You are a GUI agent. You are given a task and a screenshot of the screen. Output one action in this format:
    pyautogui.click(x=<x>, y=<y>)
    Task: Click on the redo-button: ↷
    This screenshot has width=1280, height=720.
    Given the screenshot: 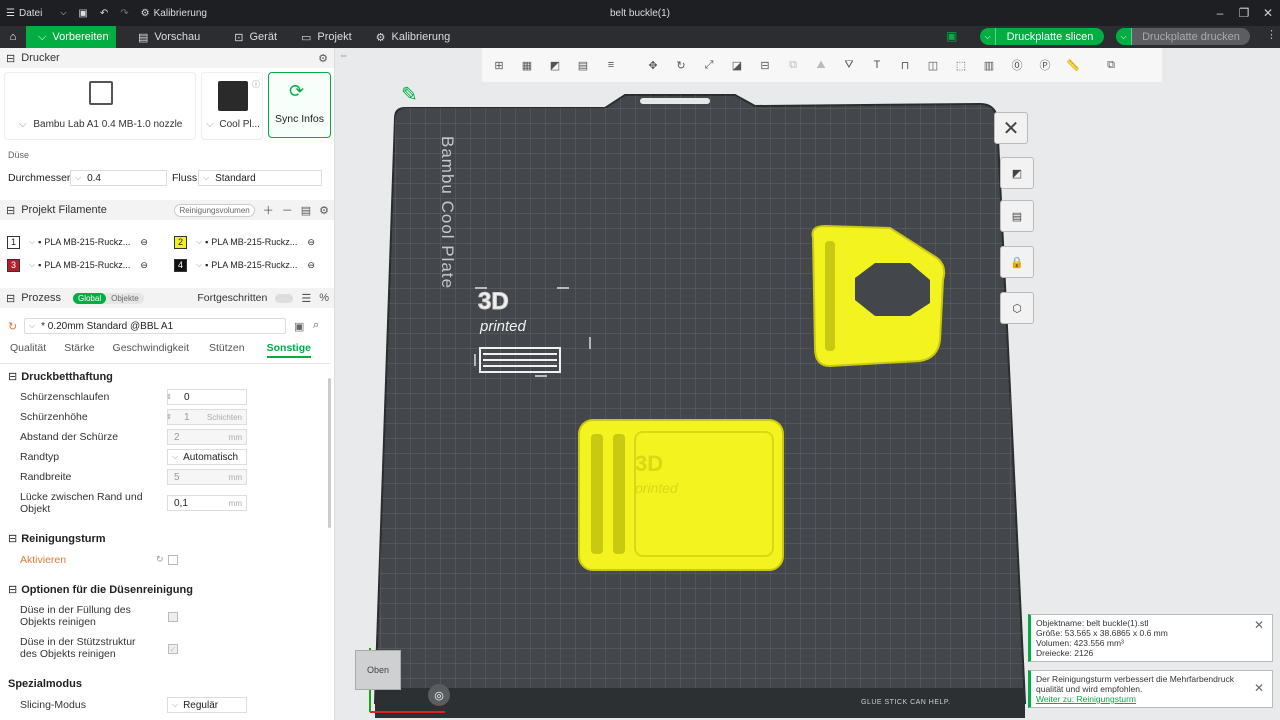 What is the action you would take?
    pyautogui.click(x=124, y=13)
    